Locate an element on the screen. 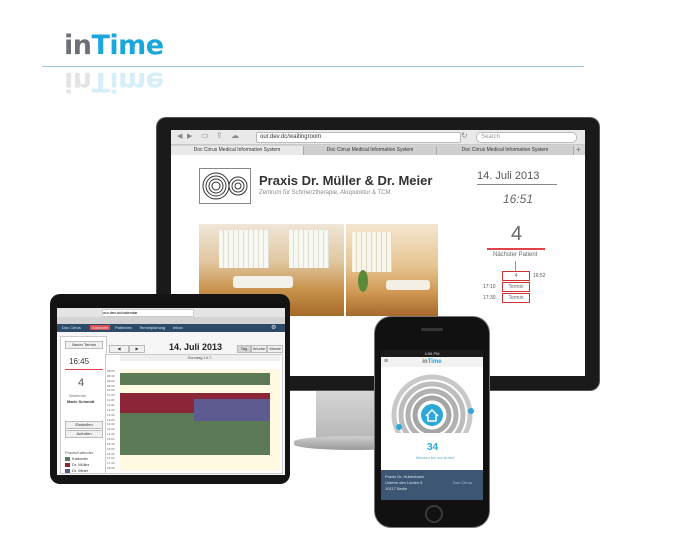 The height and width of the screenshot is (553, 700). hour-label: 15:00 is located at coordinates (111, 439).